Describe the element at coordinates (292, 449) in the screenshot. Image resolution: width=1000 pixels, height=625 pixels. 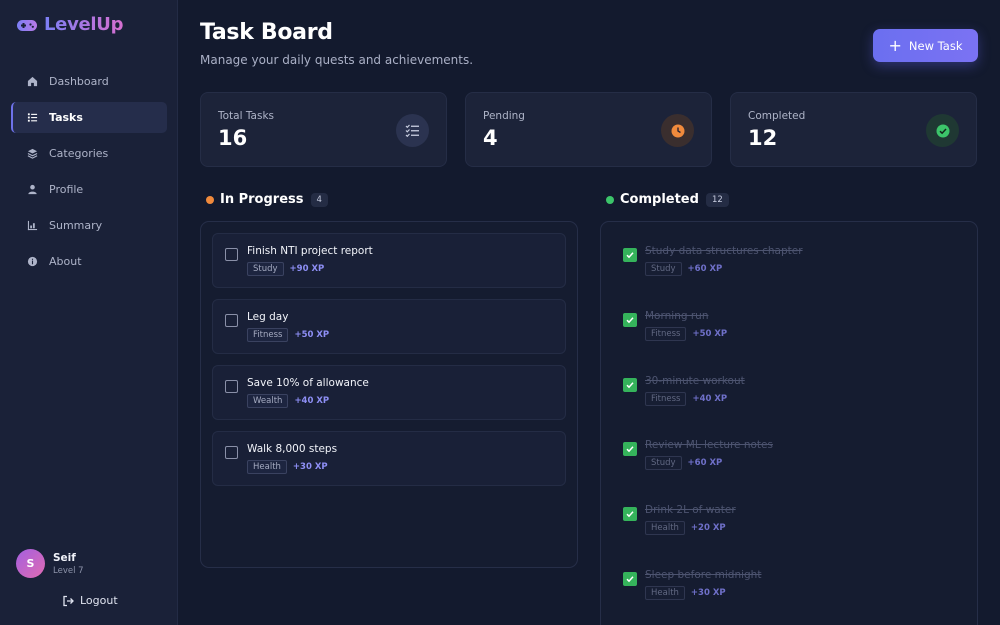
I see `task-title: Walk 8,000 steps` at that location.